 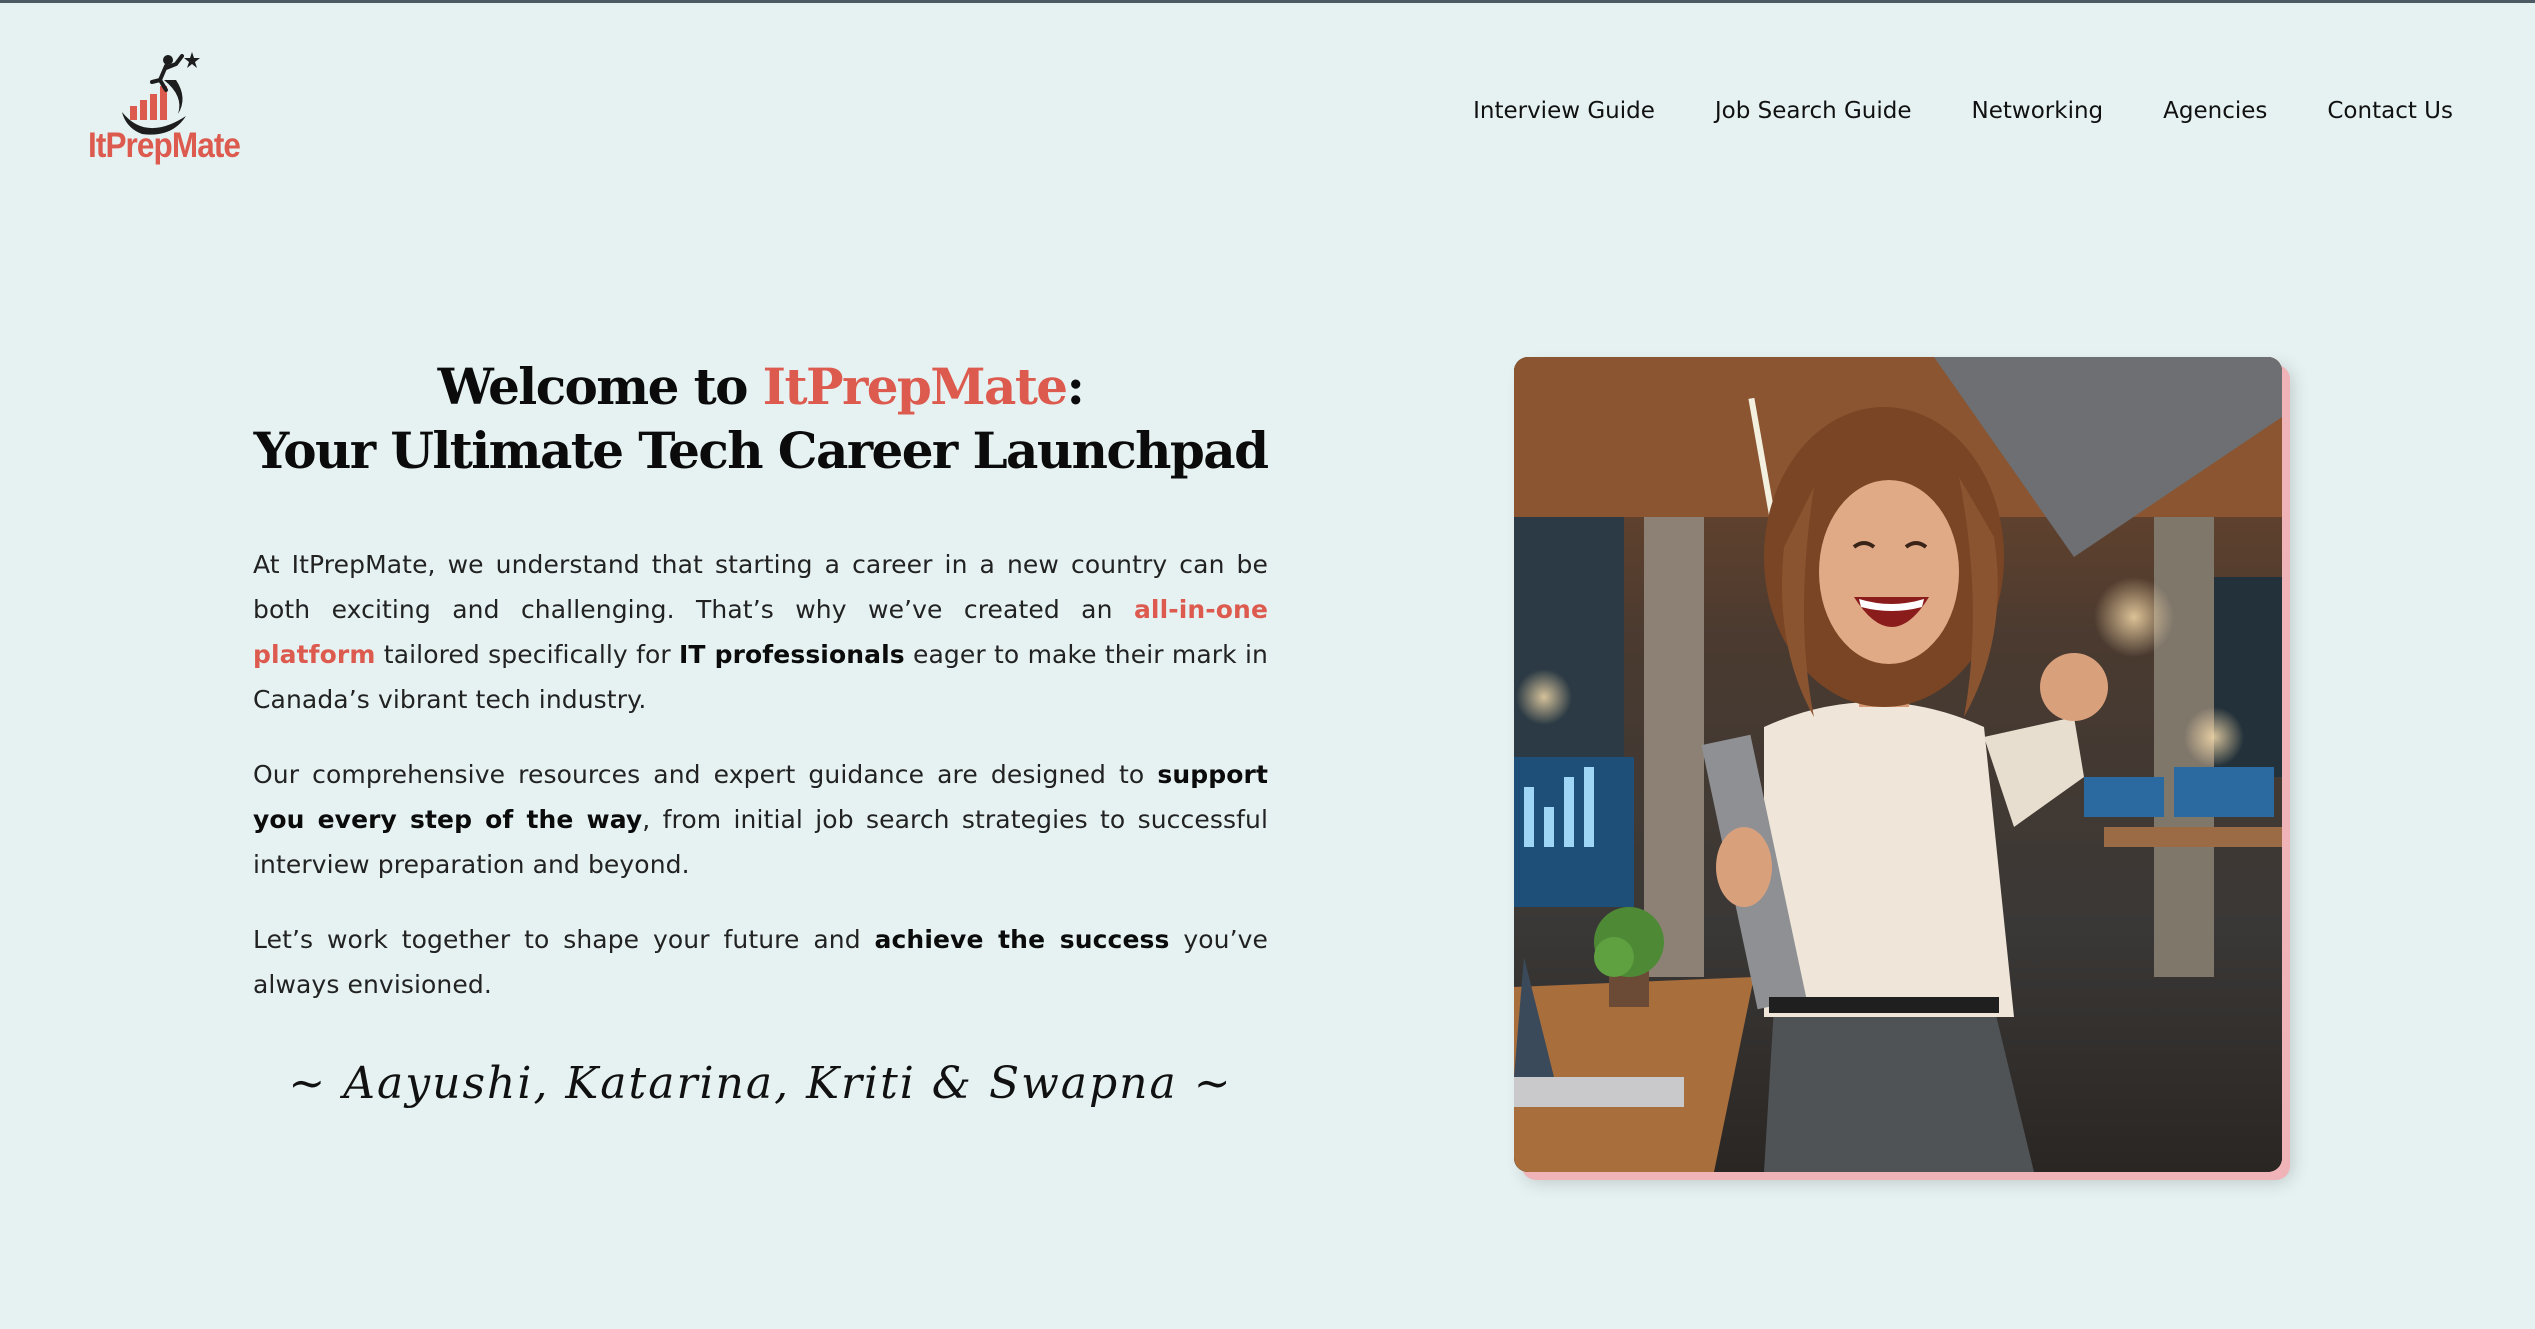 What do you see at coordinates (915, 386) in the screenshot?
I see `title-brand: ItPrepMate` at bounding box center [915, 386].